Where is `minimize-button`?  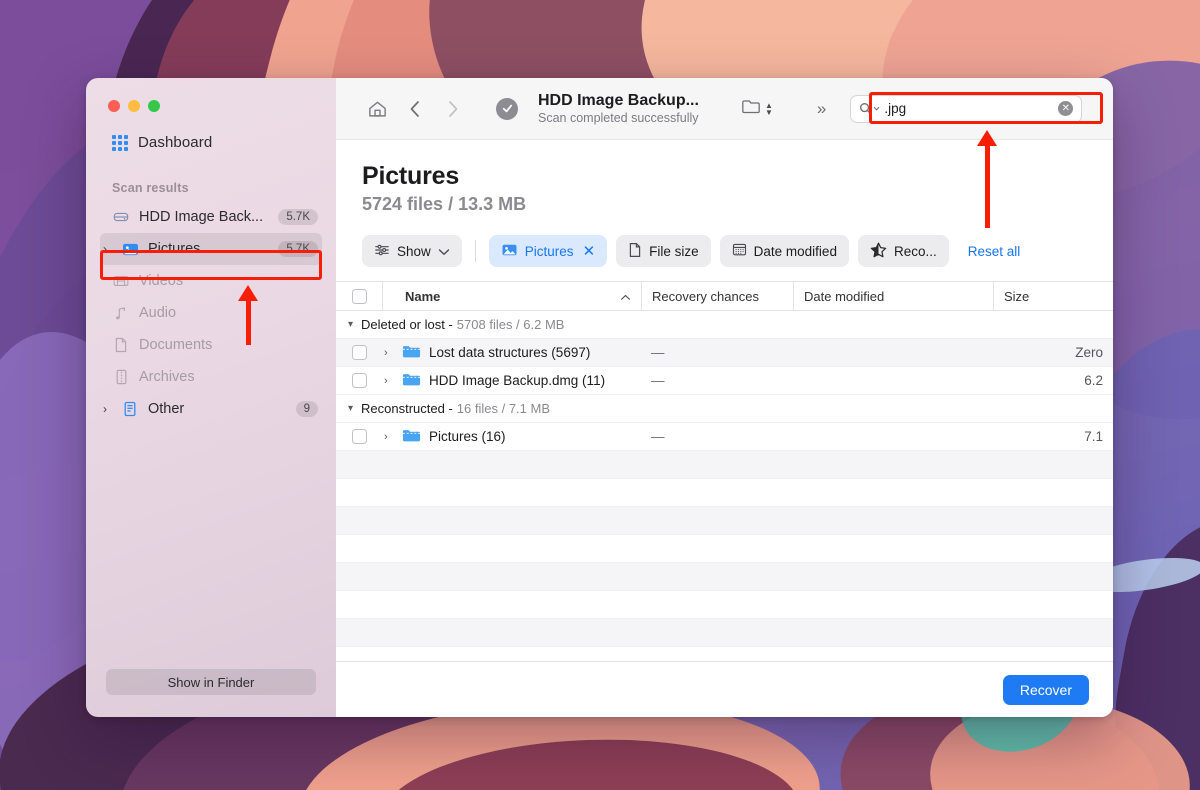
minimize-button is located at coordinates (134, 106).